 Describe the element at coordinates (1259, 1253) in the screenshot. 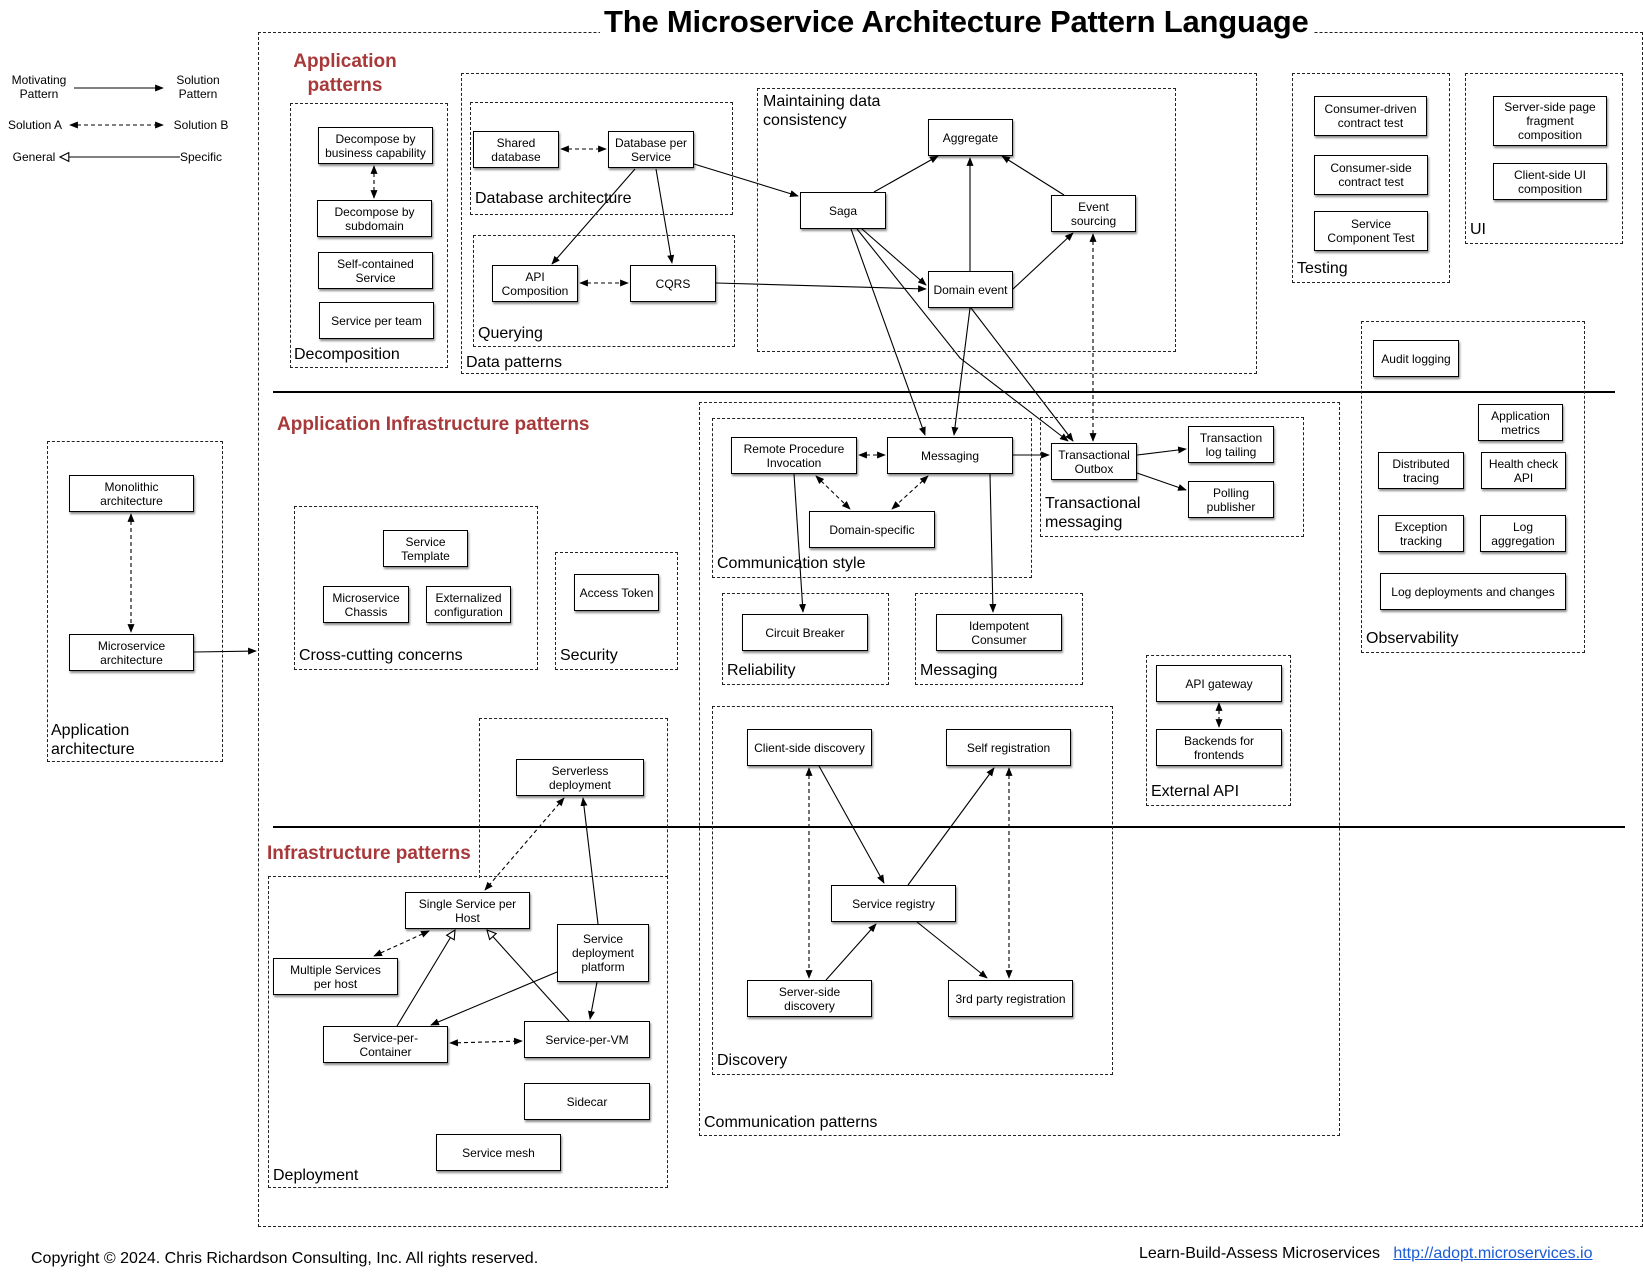

I see `tagline-text: Learn-Build-Assess Microservices` at that location.